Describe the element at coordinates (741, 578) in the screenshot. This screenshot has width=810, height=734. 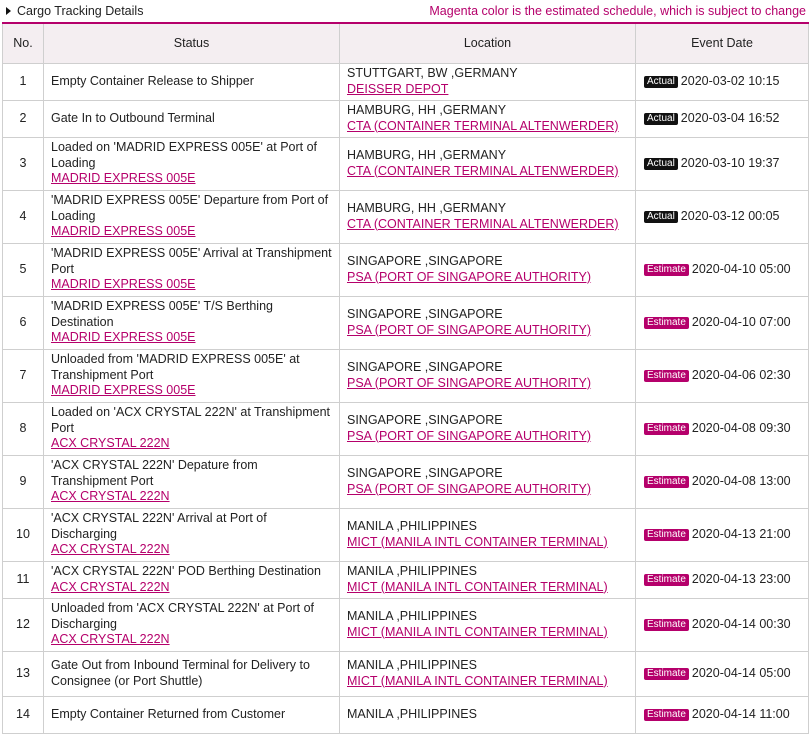
I see `event-date-text: 2020-04-13 23:00` at that location.